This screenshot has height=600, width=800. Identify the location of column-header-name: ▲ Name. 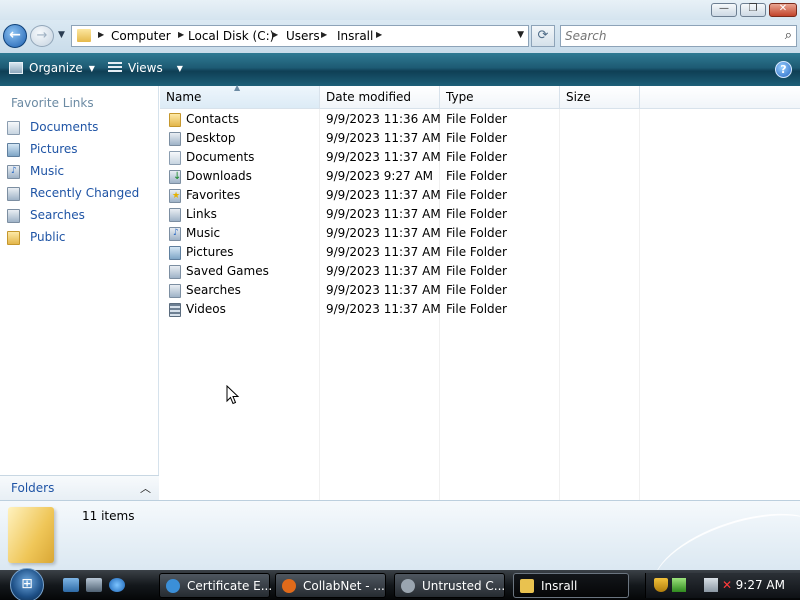
(240, 96).